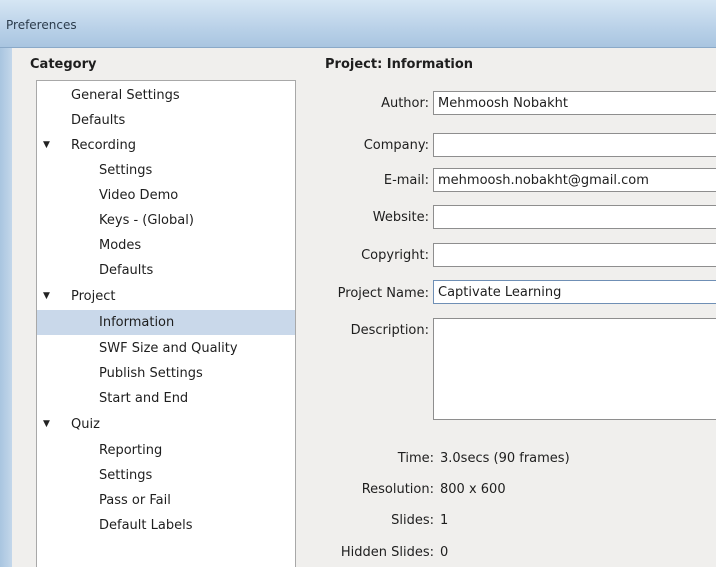 This screenshot has width=716, height=567. What do you see at coordinates (383, 293) in the screenshot?
I see `project-name-label: Project Name:` at bounding box center [383, 293].